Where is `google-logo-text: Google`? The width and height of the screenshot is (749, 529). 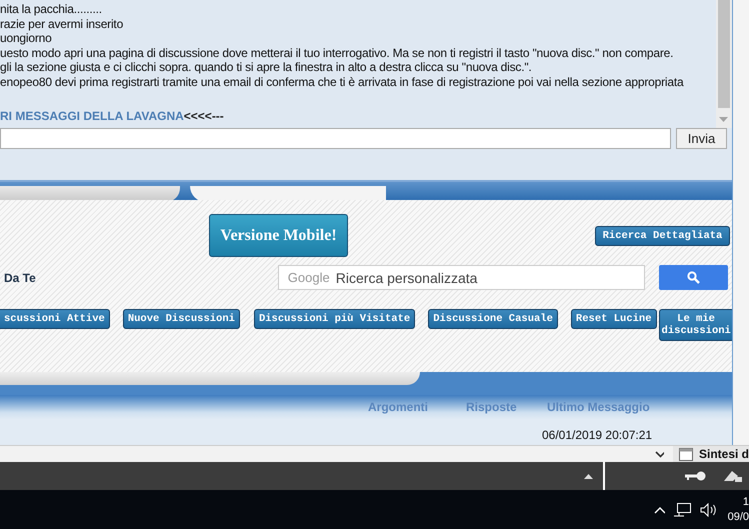
google-logo-text: Google is located at coordinates (309, 277).